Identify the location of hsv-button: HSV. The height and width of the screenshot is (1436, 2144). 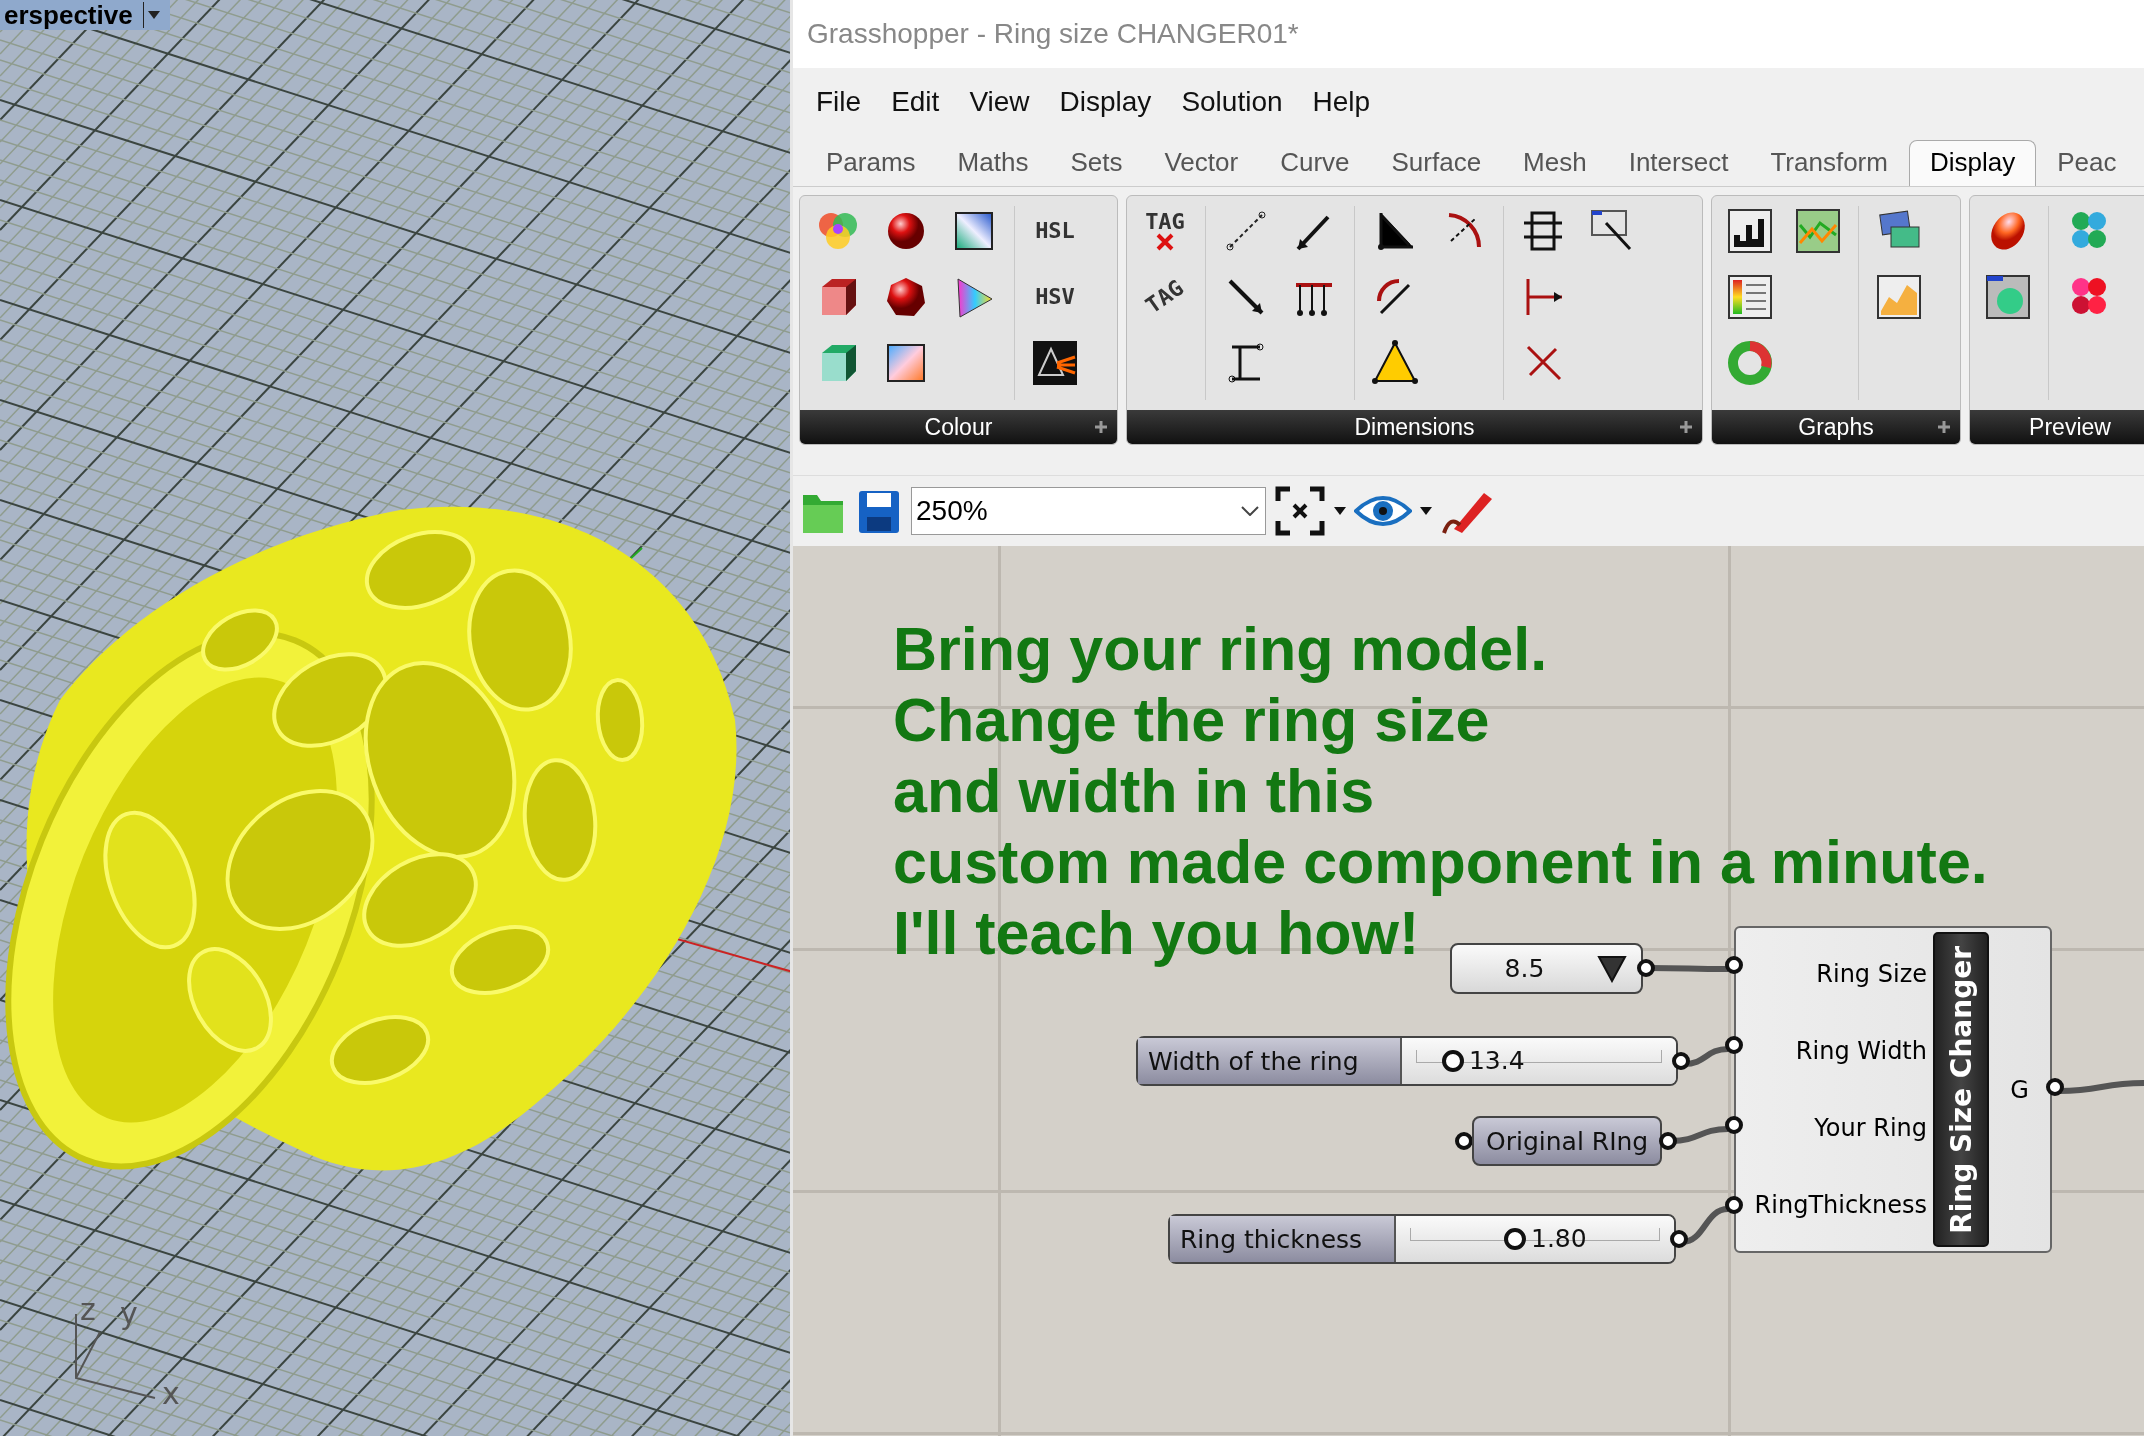
(1055, 297).